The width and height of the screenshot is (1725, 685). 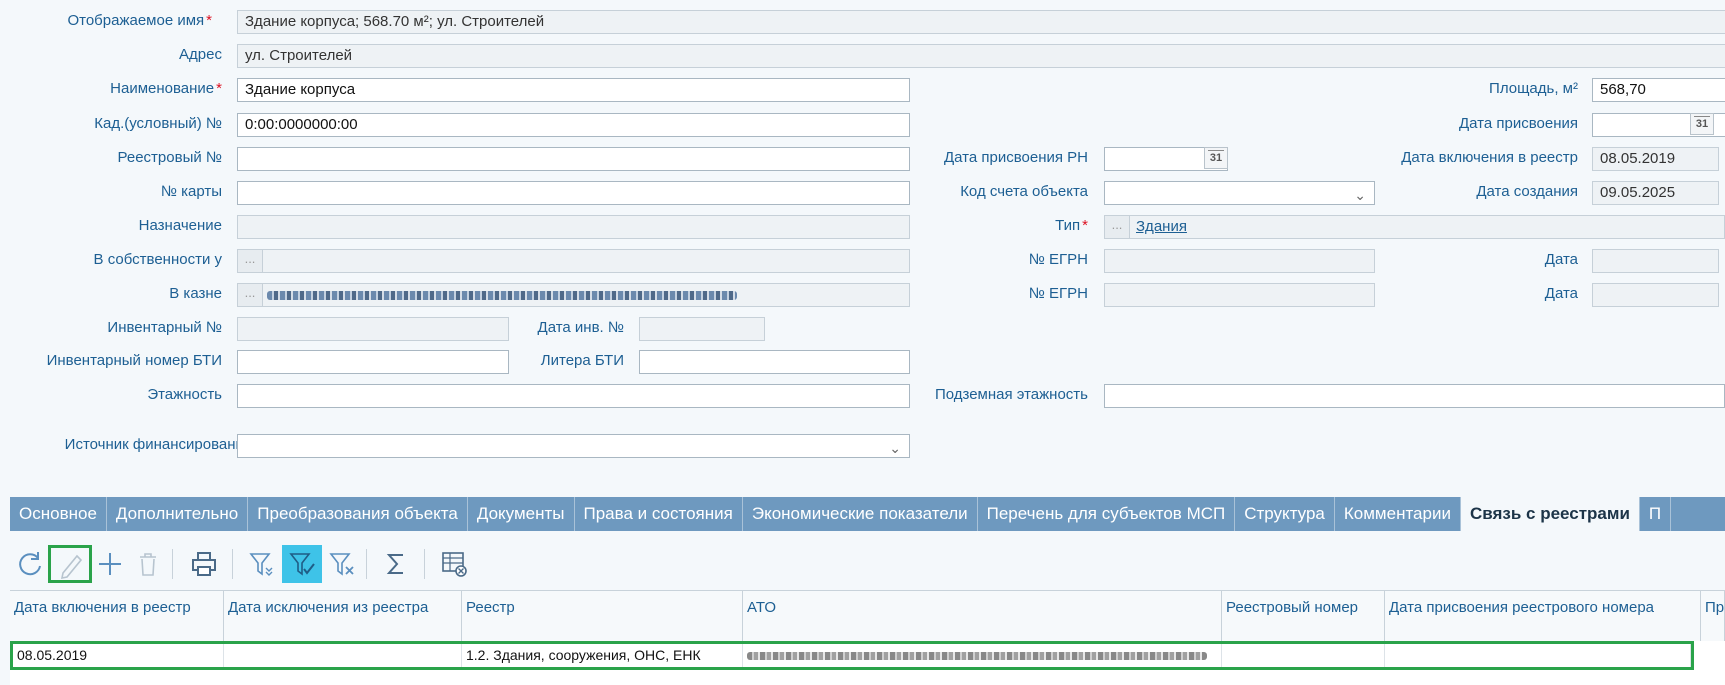 What do you see at coordinates (1543, 616) in the screenshot?
I see `column-header: Дата присвоения реестрового номера` at bounding box center [1543, 616].